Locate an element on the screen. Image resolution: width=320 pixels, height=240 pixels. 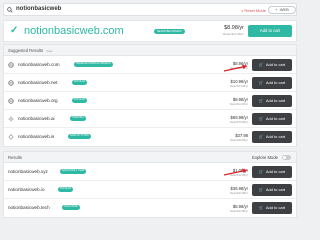
domain-retail-price: Retail $14.98/yr is located at coordinates (238, 86).